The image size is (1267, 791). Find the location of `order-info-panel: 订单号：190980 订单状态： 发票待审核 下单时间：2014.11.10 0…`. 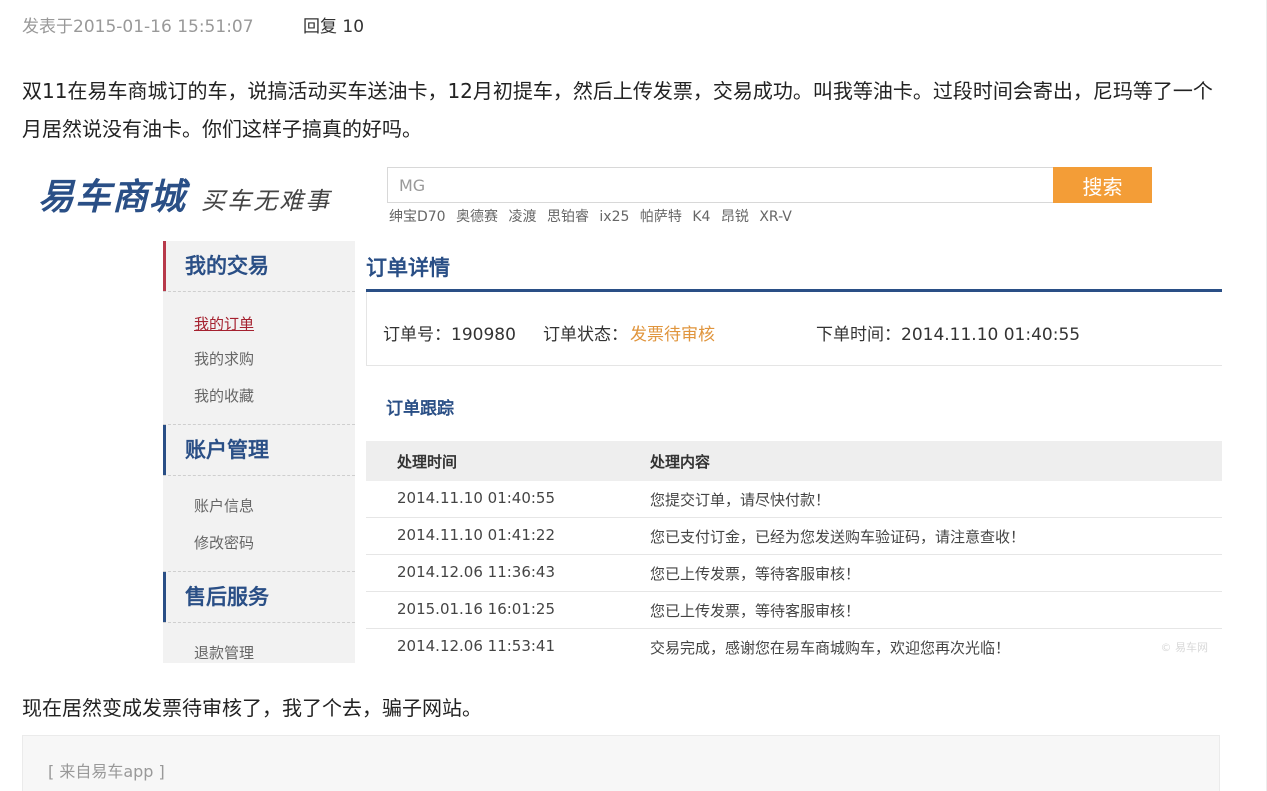

order-info-panel: 订单号：190980 订单状态： 发票待审核 下单时间：2014.11.10 0… is located at coordinates (794, 329).